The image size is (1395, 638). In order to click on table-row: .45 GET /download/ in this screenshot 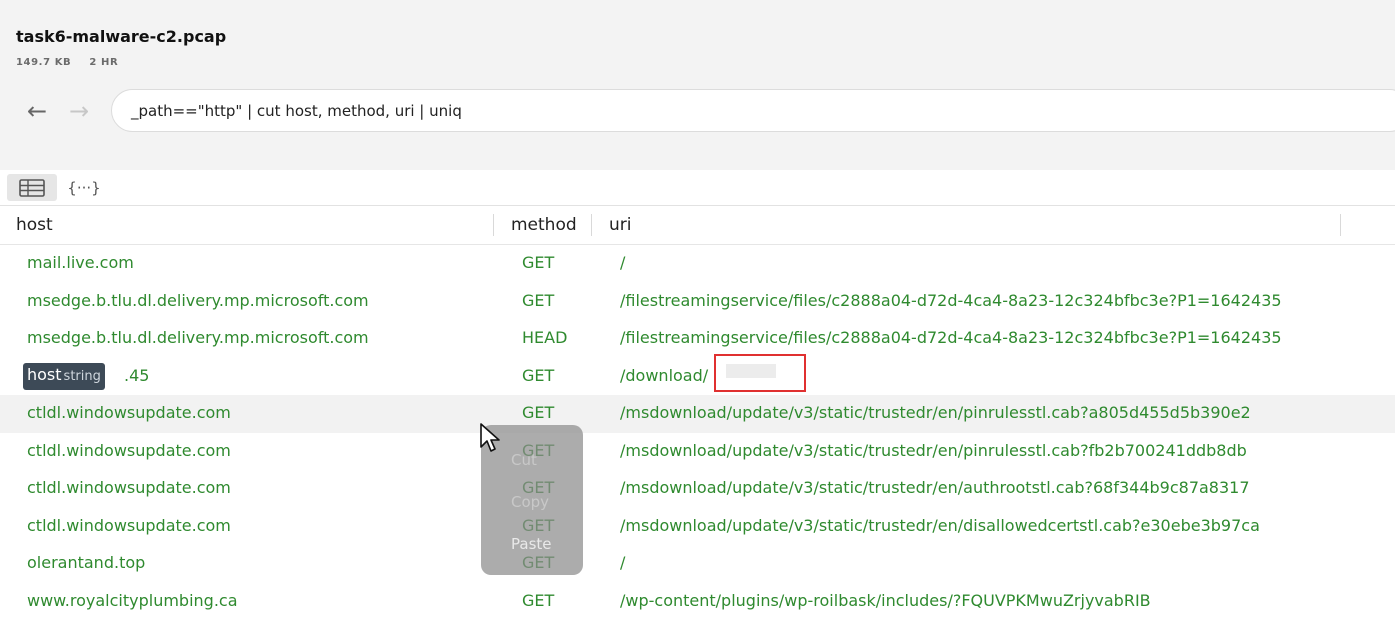, I will do `click(697, 377)`.